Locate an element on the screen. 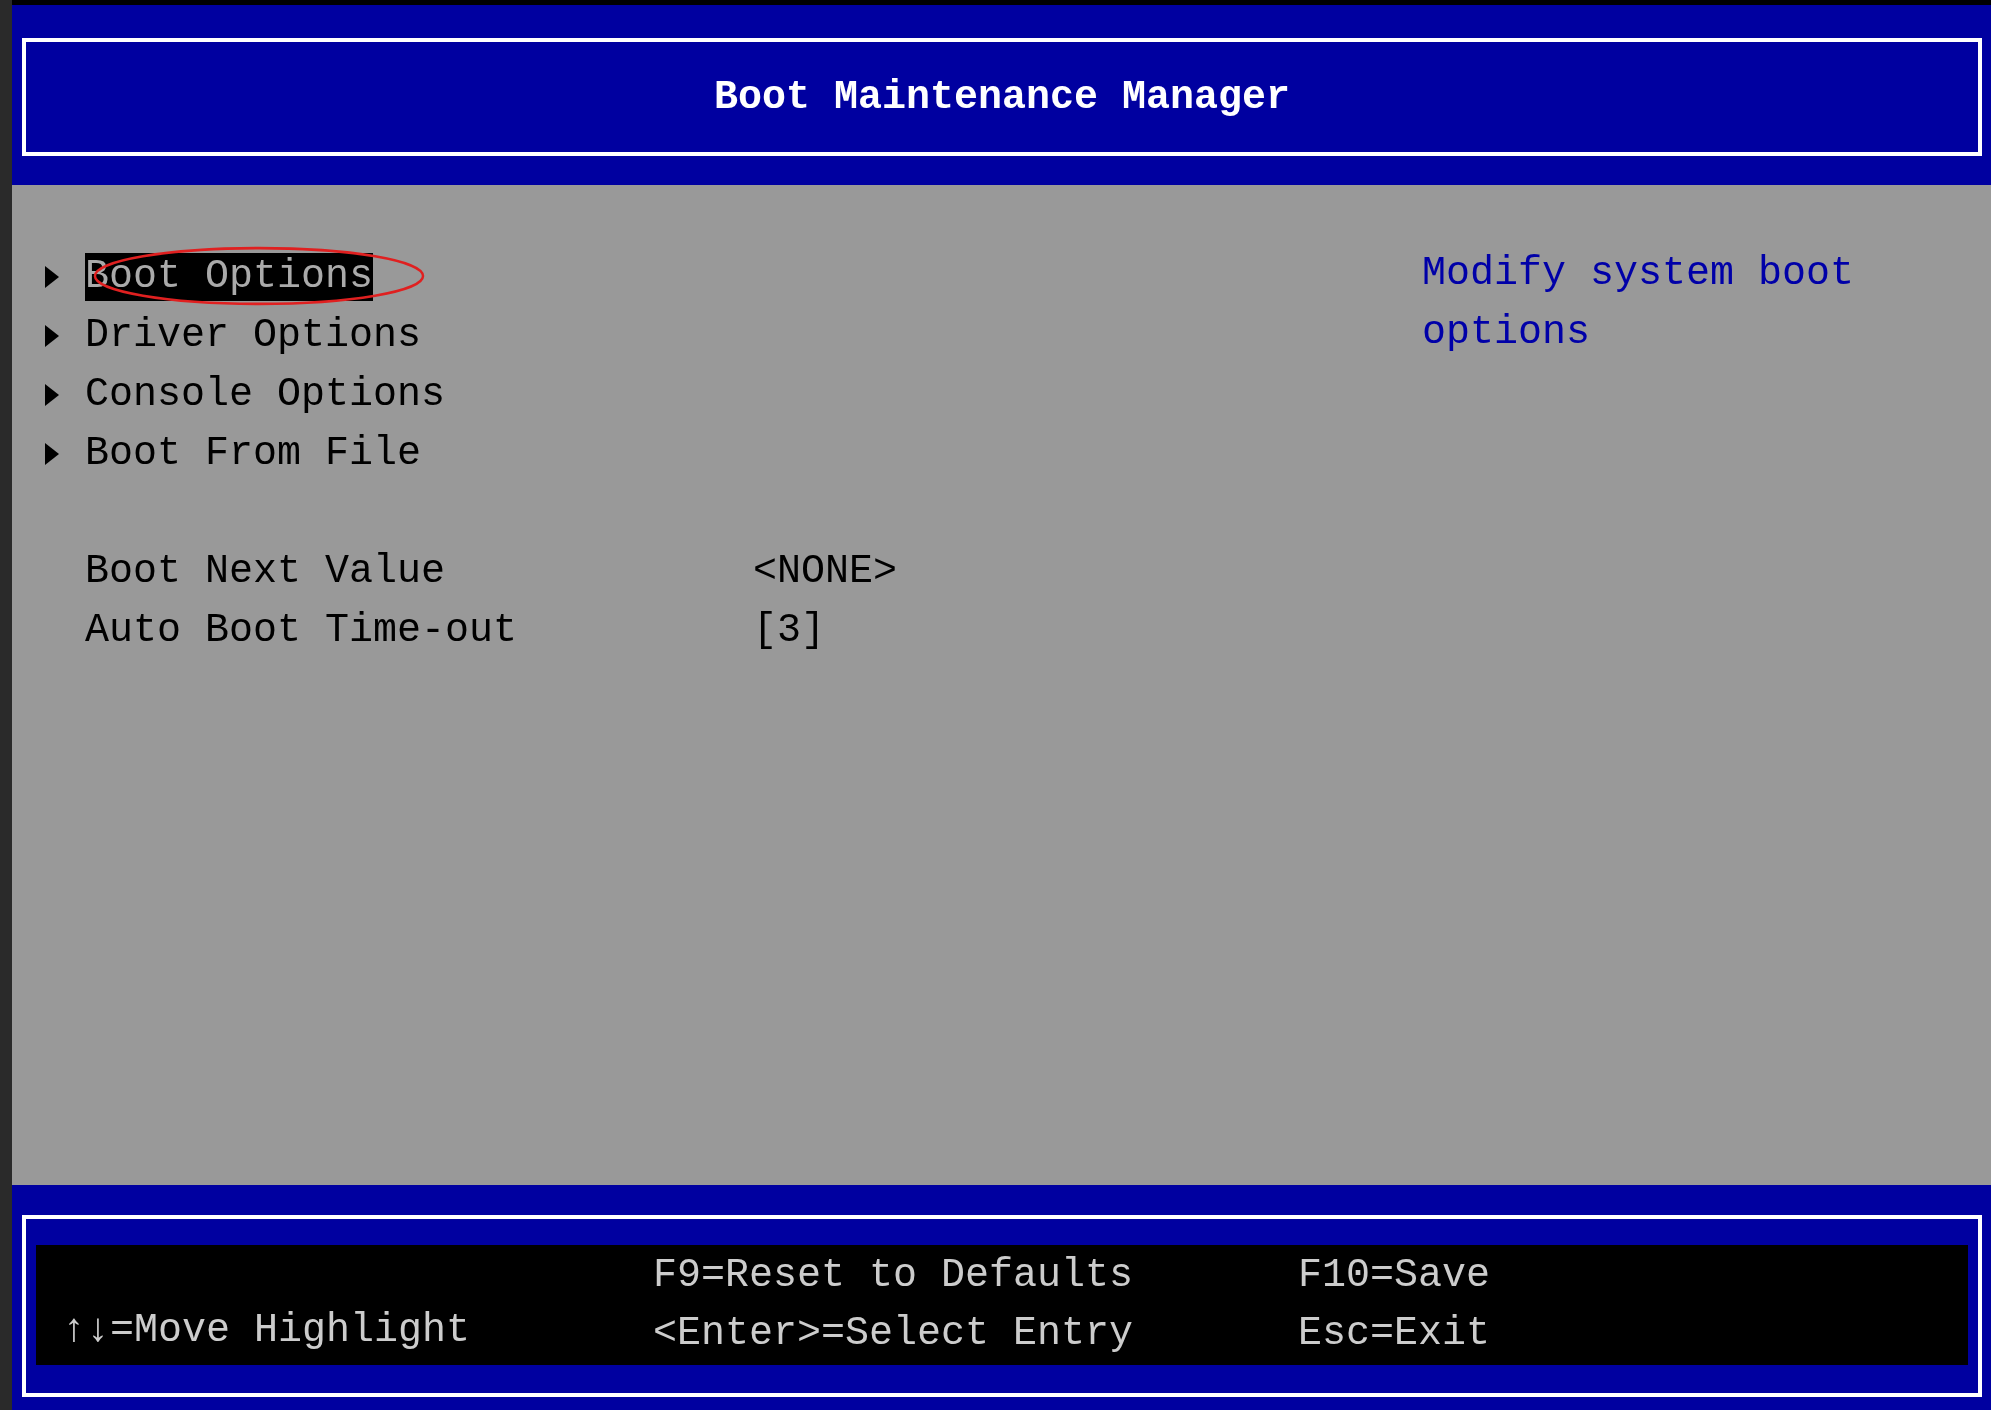 The width and height of the screenshot is (1991, 1410). menu-item: Console Options is located at coordinates (265, 394).